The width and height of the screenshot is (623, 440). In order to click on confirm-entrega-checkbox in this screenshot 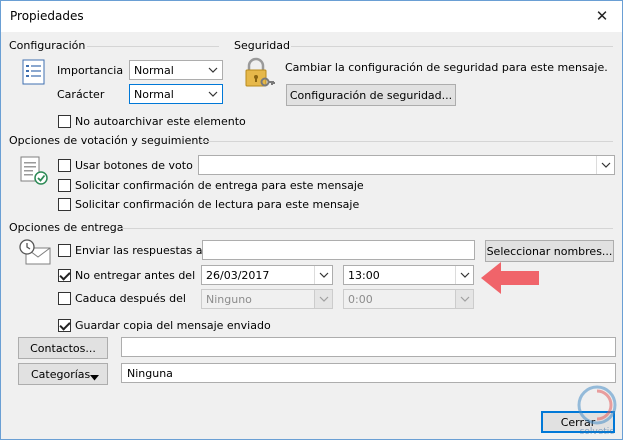, I will do `click(64, 185)`.